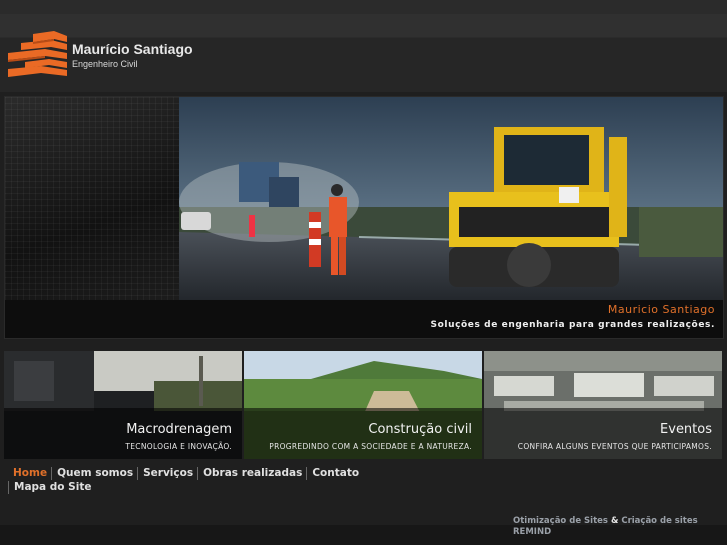 The image size is (727, 545). Describe the element at coordinates (167, 473) in the screenshot. I see `nav-servicos: Serviços` at that location.